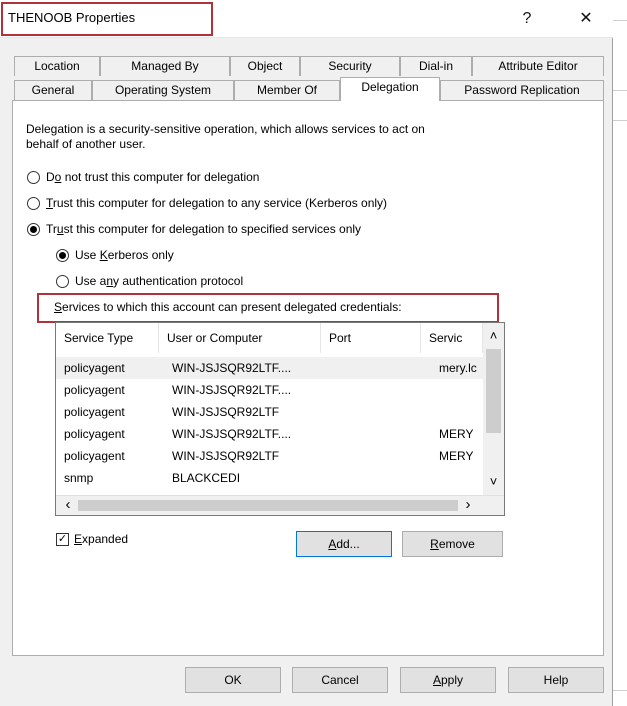 Image resolution: width=627 pixels, height=706 pixels. I want to click on tab-object: Object, so click(265, 66).